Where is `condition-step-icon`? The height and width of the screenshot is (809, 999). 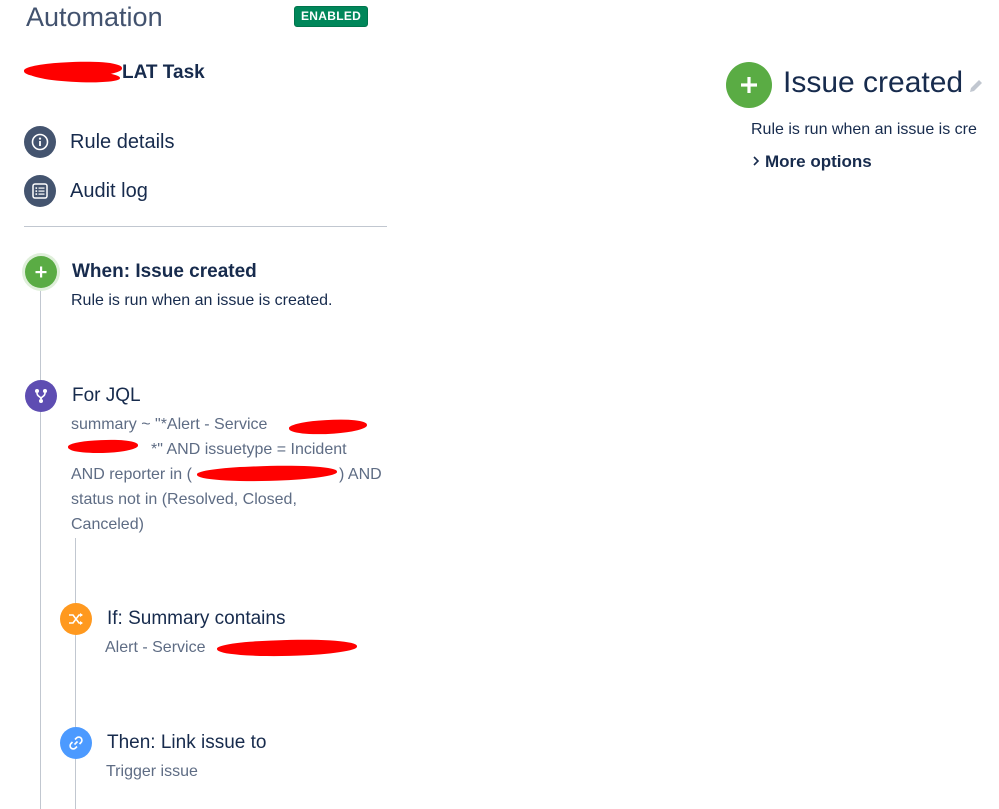 condition-step-icon is located at coordinates (76, 619).